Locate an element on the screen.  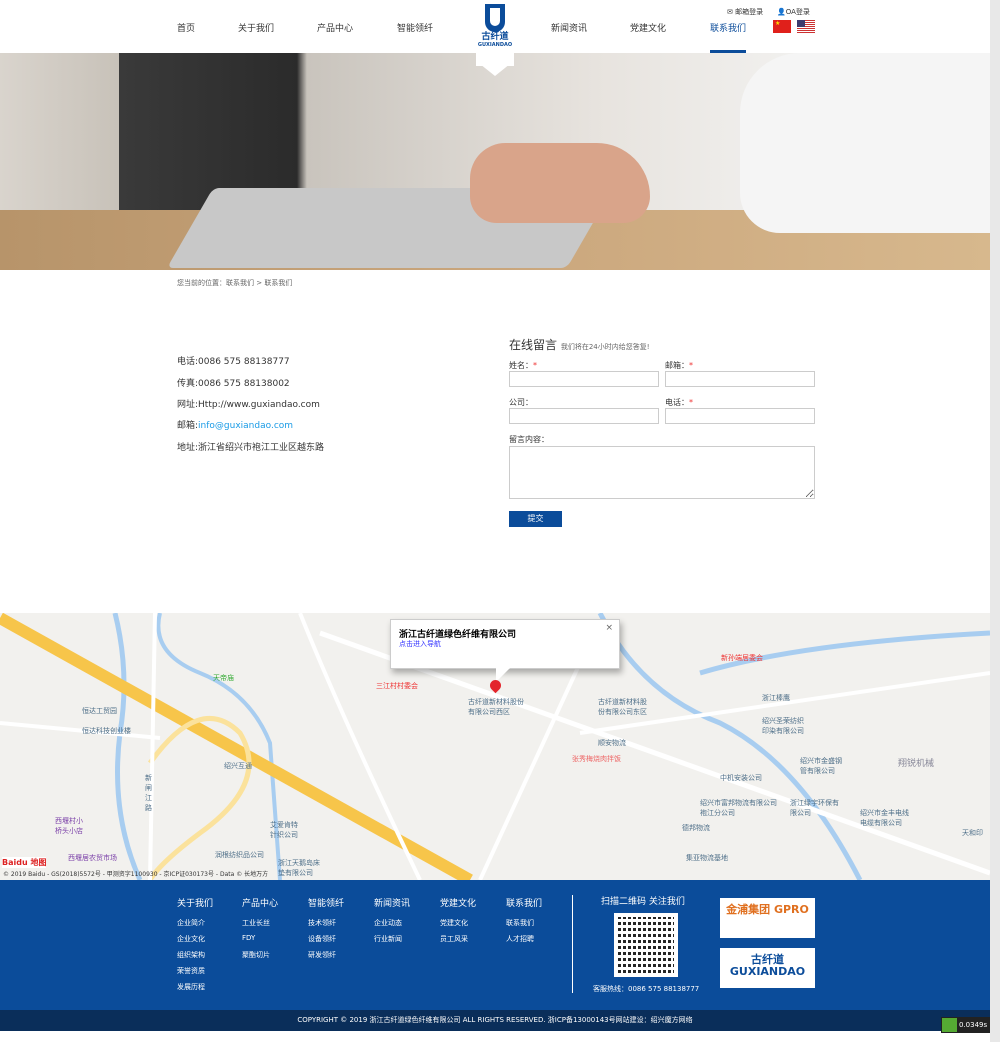
email-input is located at coordinates (740, 379).